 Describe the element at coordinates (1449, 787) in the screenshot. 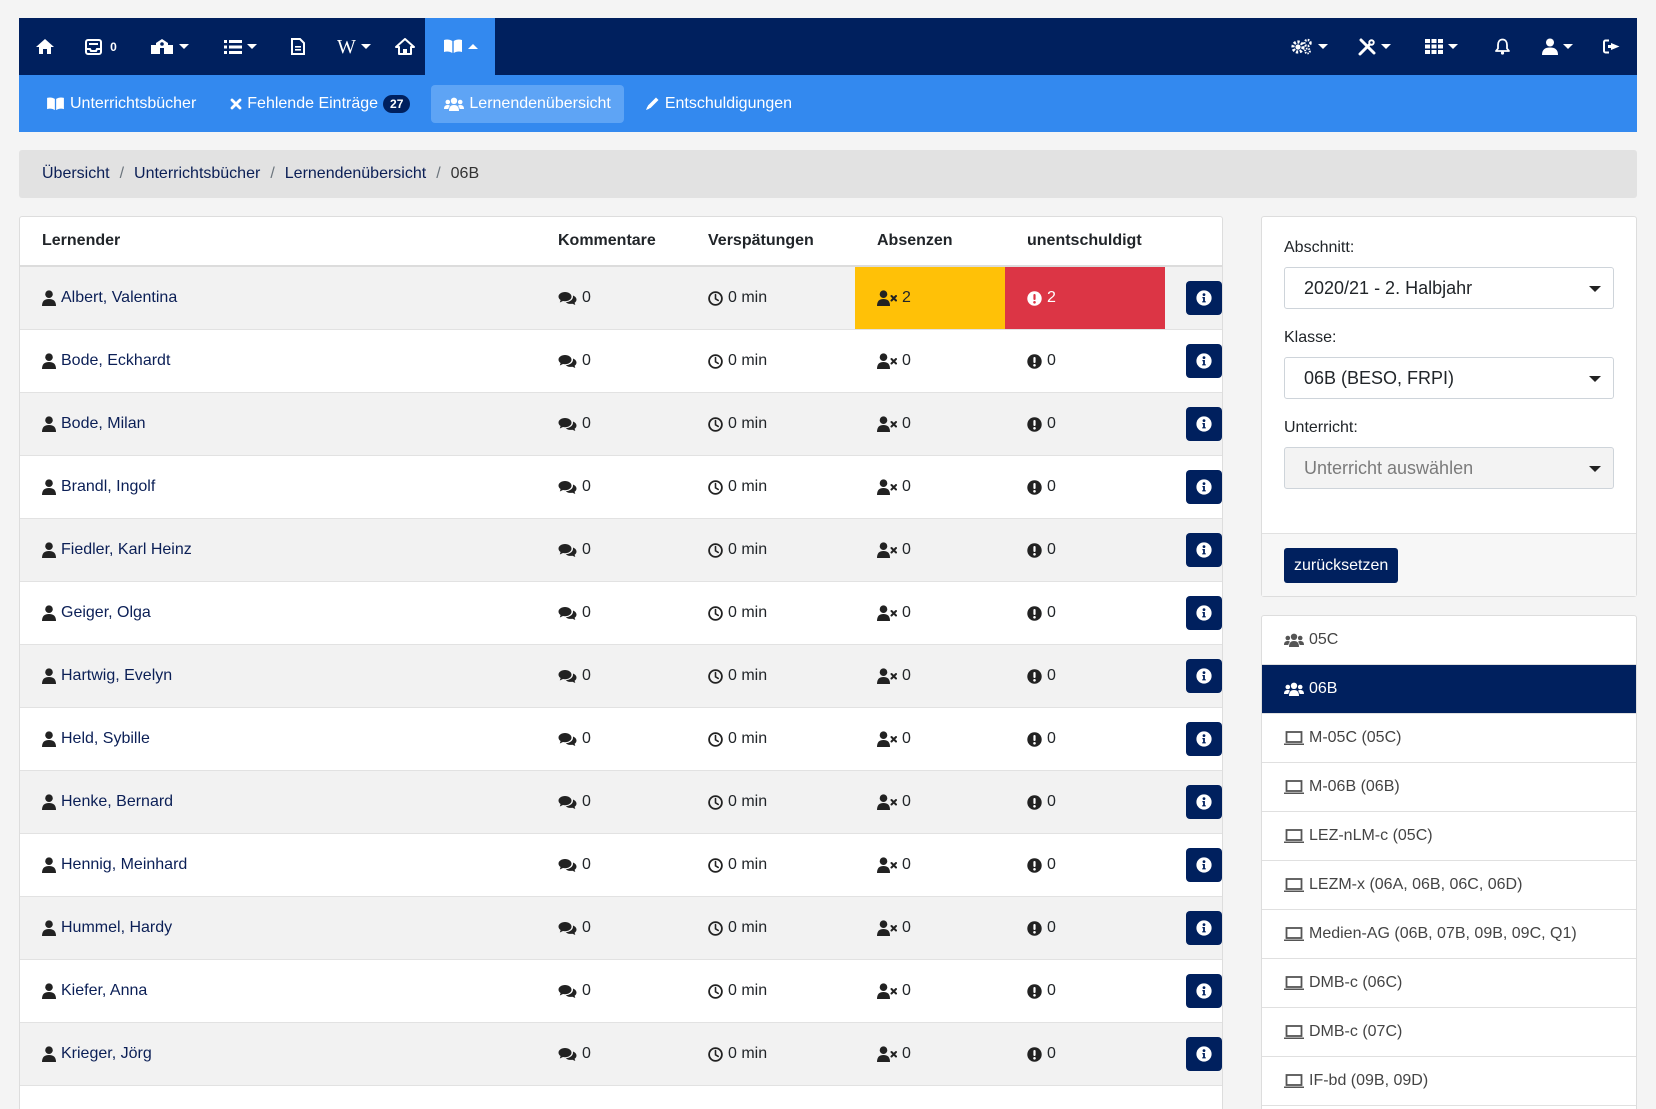

I see `group-list-item: M-06B (06B)` at that location.